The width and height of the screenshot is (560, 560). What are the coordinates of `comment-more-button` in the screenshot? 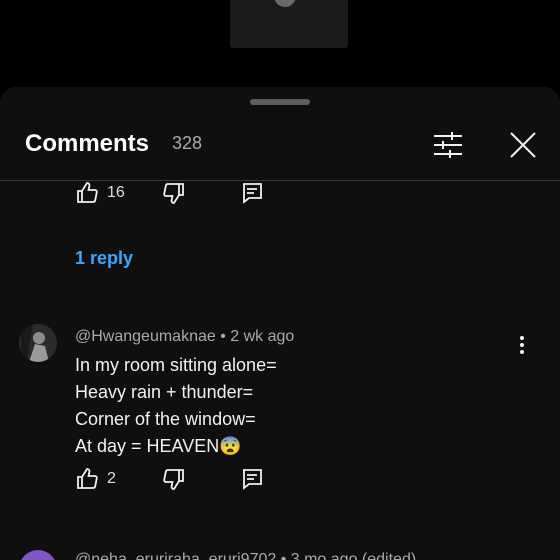 It's located at (522, 345).